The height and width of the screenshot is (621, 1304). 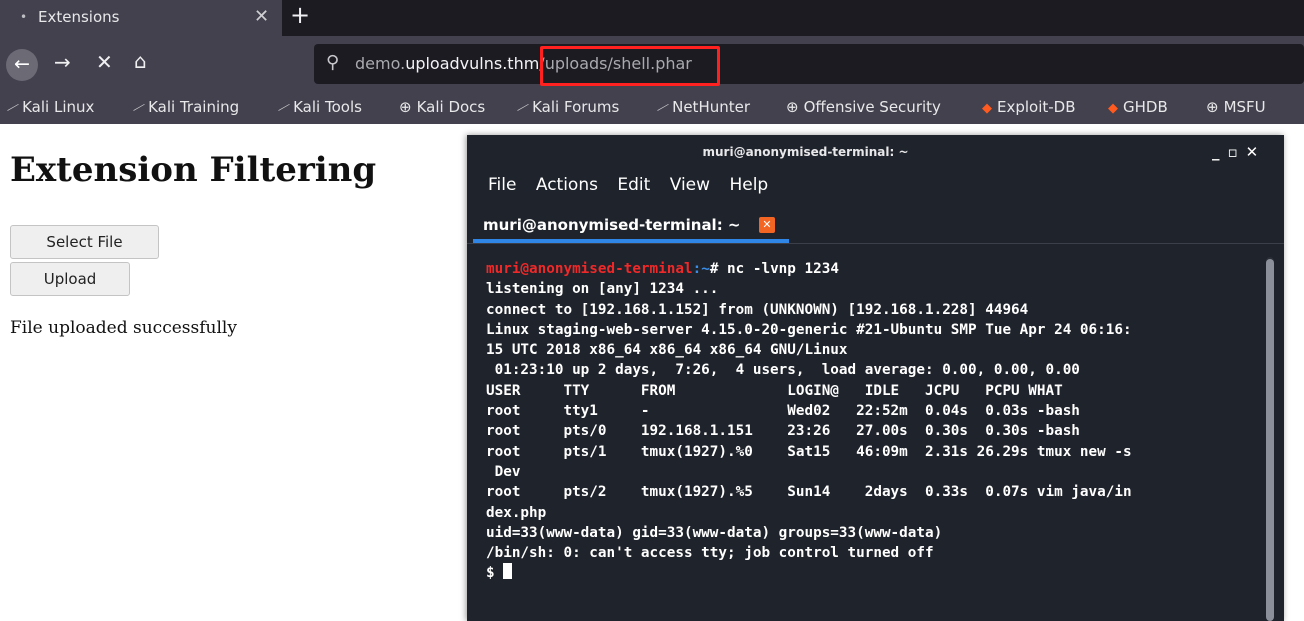 I want to click on maximize-icon: ▫, so click(x=1237, y=152).